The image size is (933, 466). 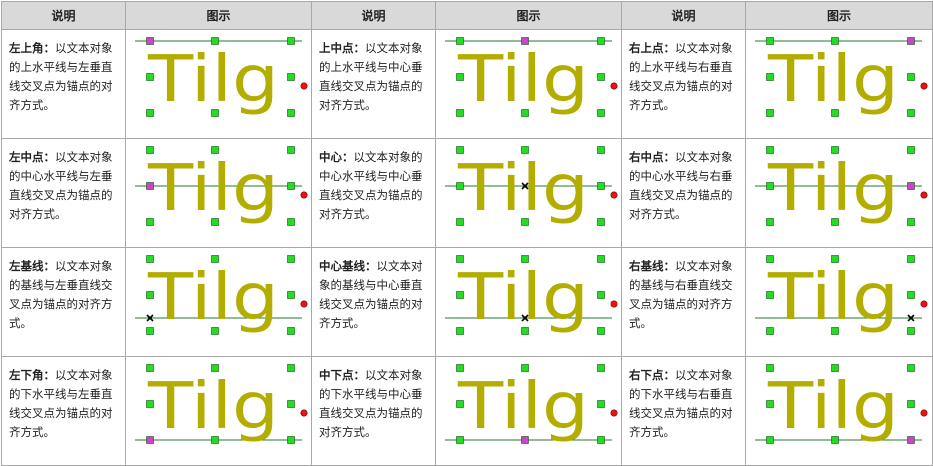 I want to click on description-cell: 左中点：以文本对象的中心水平线与左垂直线交叉点为锚点的对齐方式。, so click(x=63, y=193).